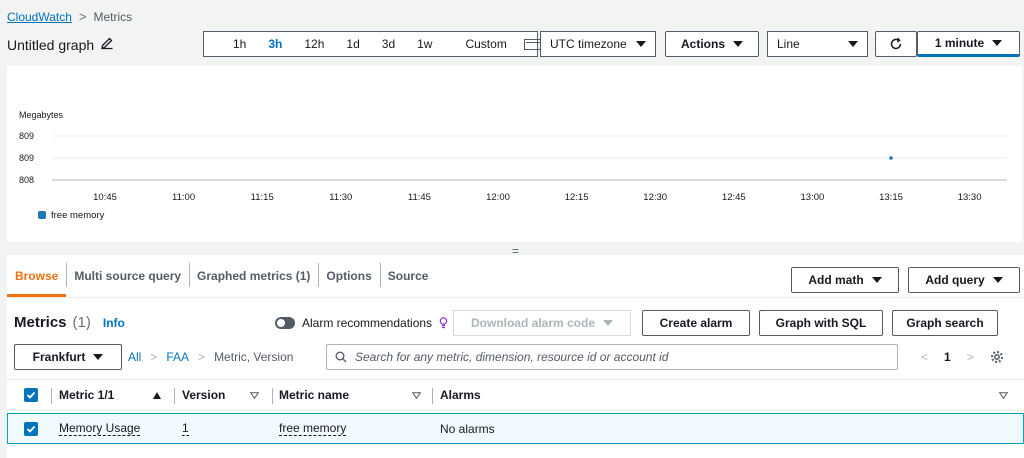 This screenshot has height=458, width=1024. I want to click on sort-ascending-icon, so click(157, 395).